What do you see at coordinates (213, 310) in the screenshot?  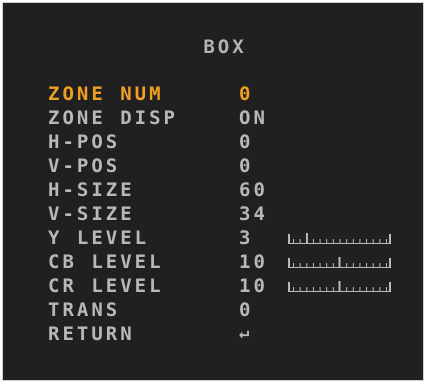 I see `menu-row-trans: TRANS 0` at bounding box center [213, 310].